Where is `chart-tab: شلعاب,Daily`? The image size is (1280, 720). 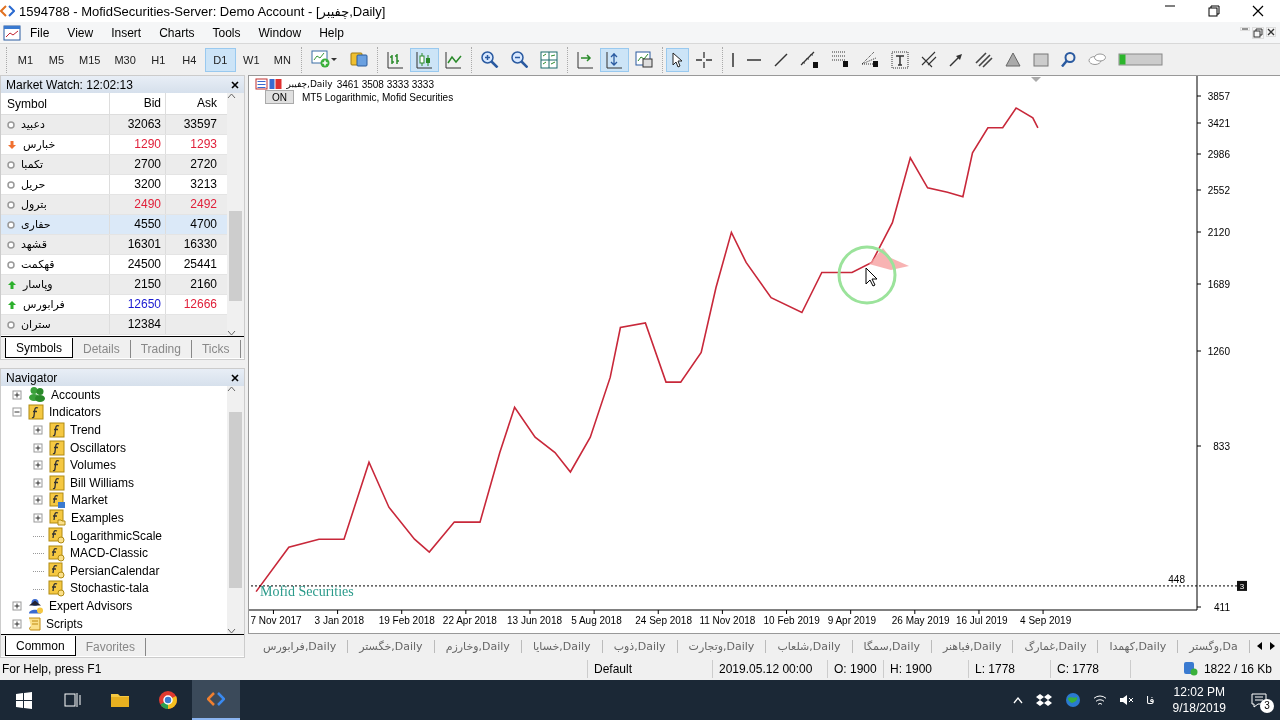 chart-tab: شلعاب,Daily is located at coordinates (809, 646).